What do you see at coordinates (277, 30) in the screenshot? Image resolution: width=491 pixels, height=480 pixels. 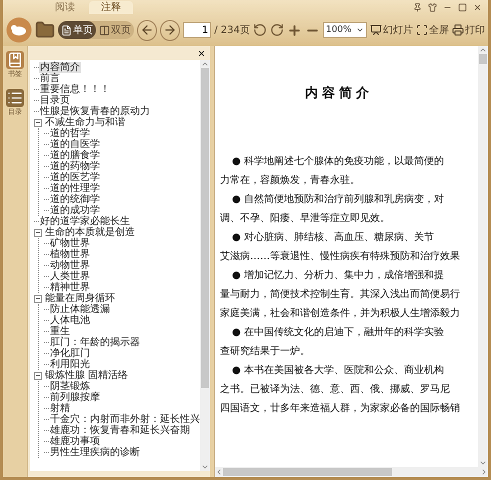 I see `rotate-right-icon` at bounding box center [277, 30].